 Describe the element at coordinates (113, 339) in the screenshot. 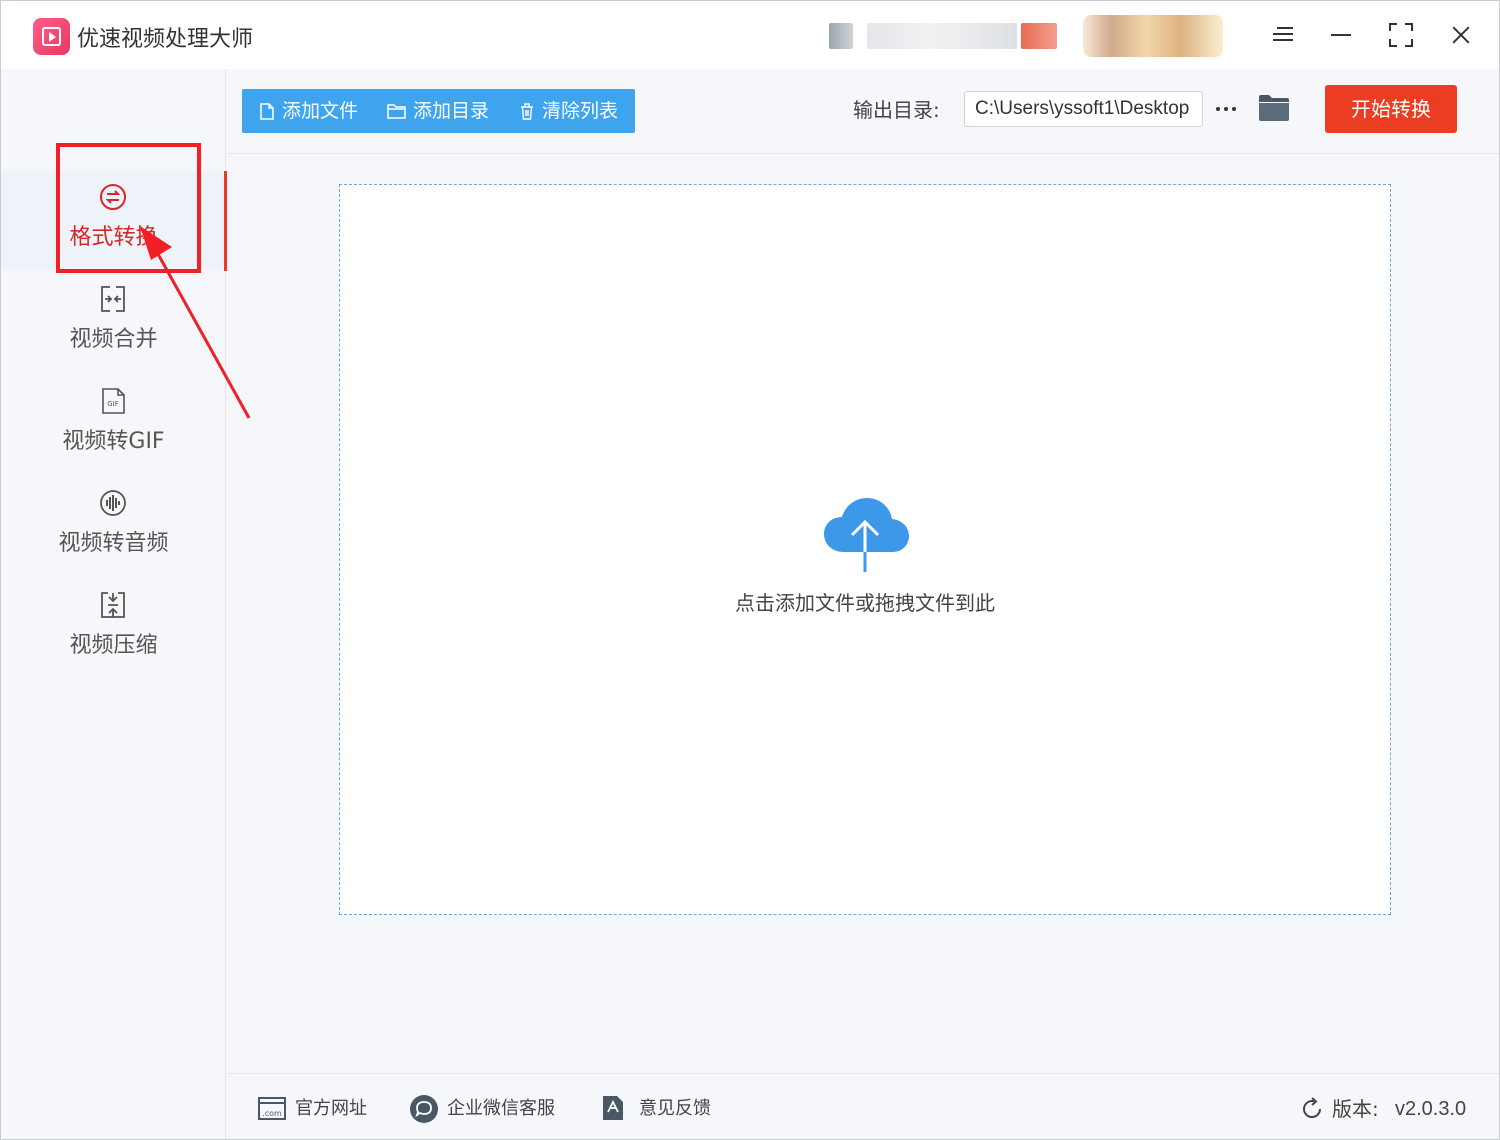

I see `sidebar-item-label: 视频合并` at that location.